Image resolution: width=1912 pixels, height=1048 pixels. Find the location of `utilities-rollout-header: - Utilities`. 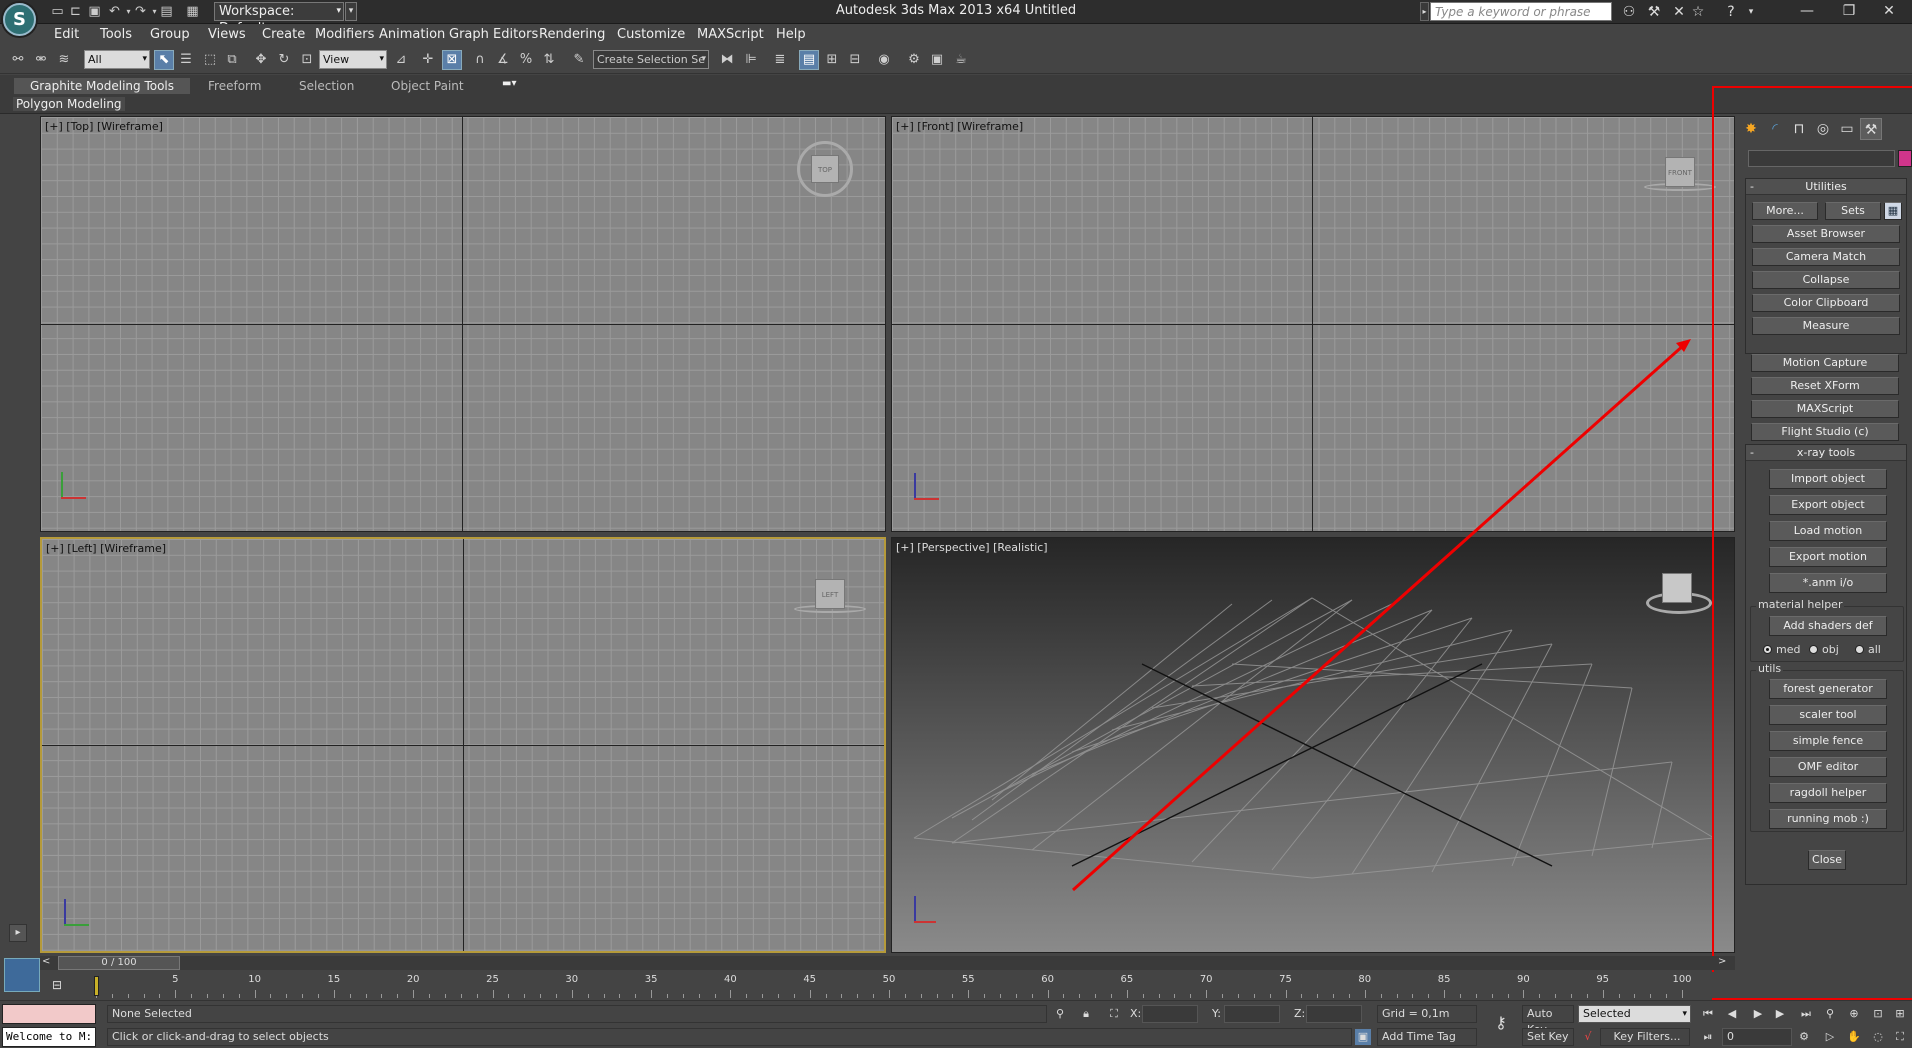

utilities-rollout-header: - Utilities is located at coordinates (1826, 187).